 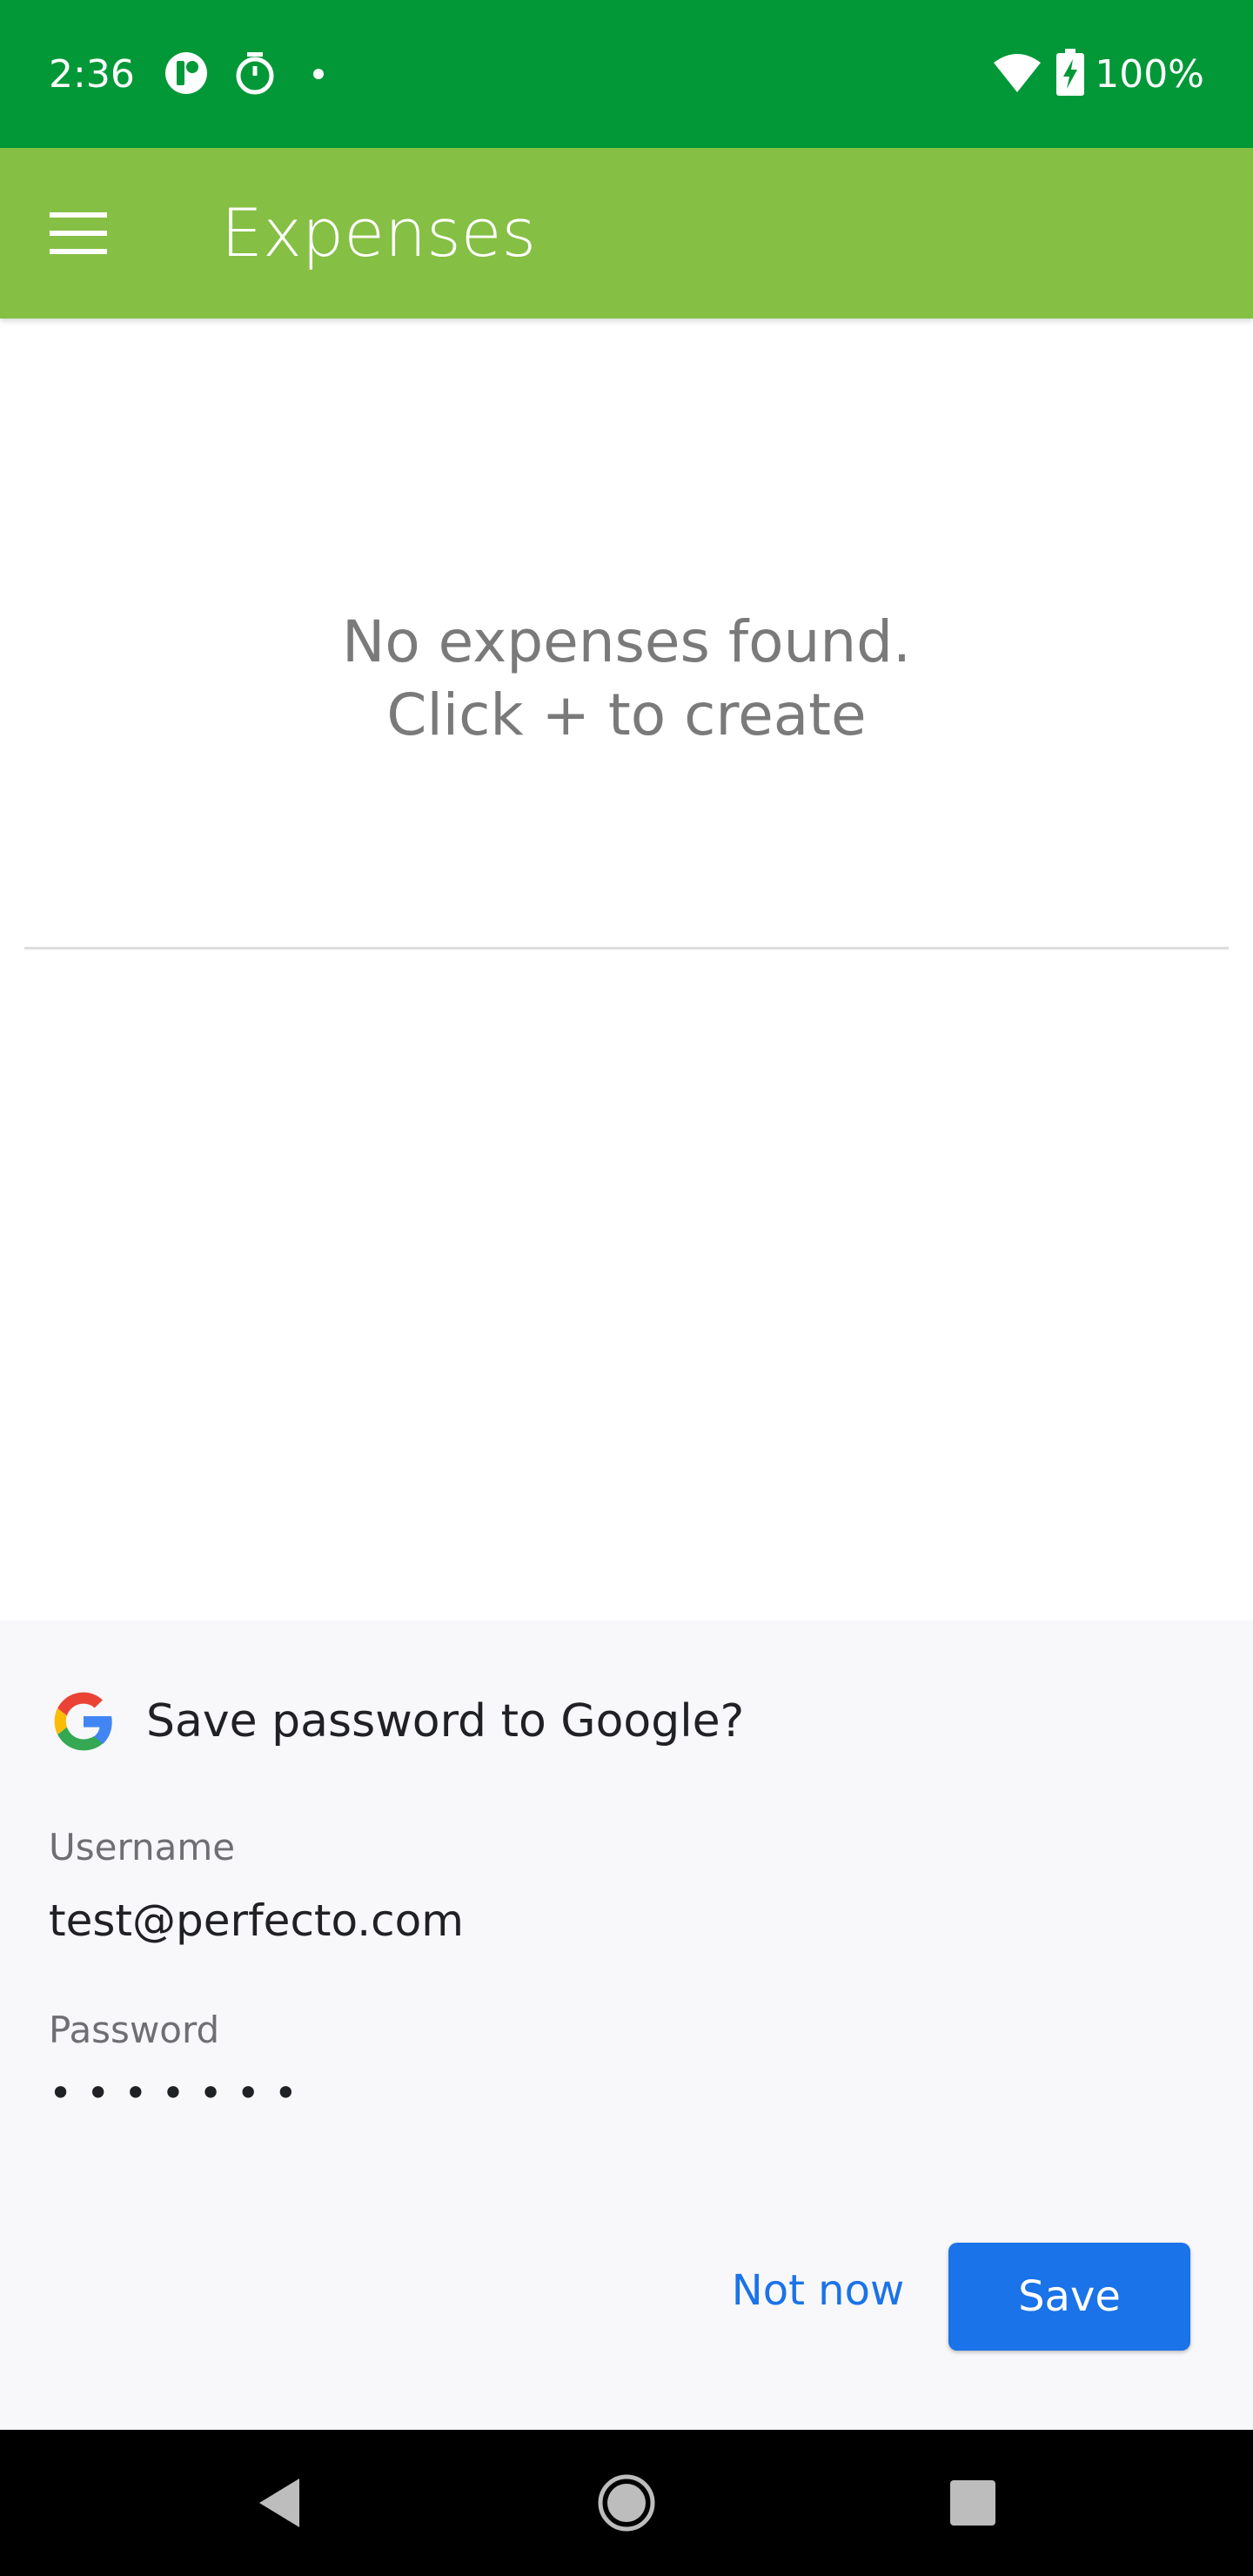 I want to click on back-button, so click(x=278, y=2503).